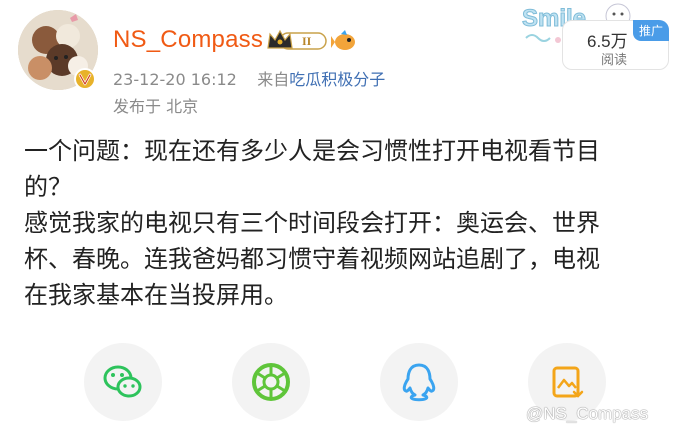 The width and height of the screenshot is (690, 435). I want to click on promo-card: 推广 6.5万 阅读, so click(615, 45).